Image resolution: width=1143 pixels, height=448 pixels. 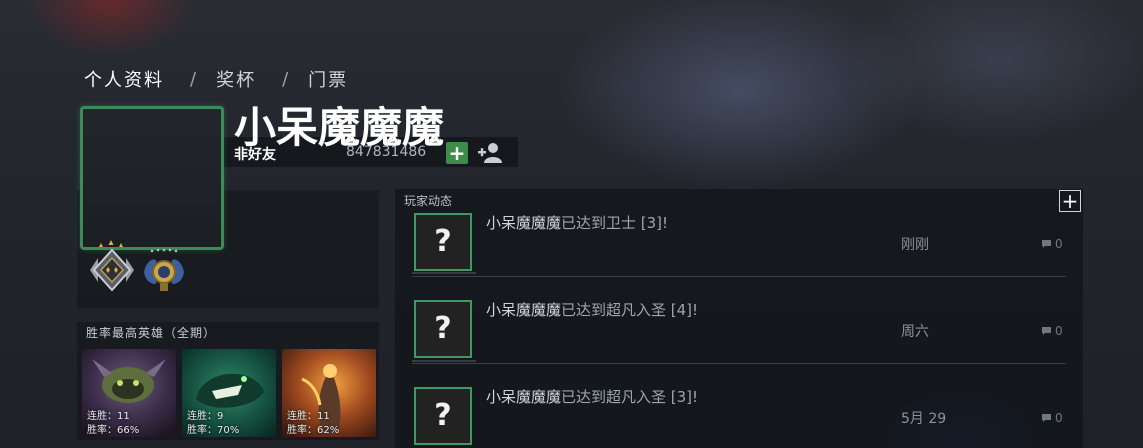 I want to click on profile-nav: 个人资料 / 奖杯 / 门票, so click(x=216, y=79).